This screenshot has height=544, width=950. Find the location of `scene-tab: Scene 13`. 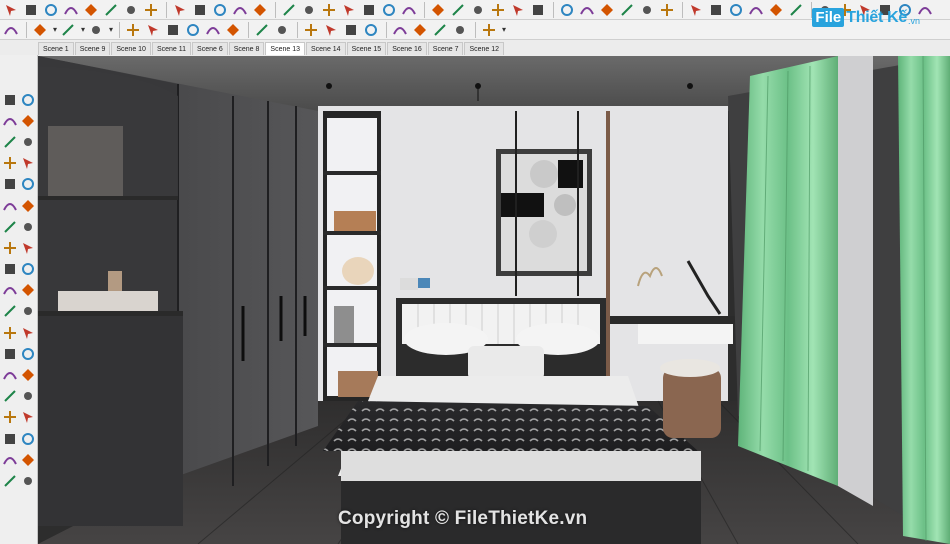

scene-tab: Scene 13 is located at coordinates (285, 48).